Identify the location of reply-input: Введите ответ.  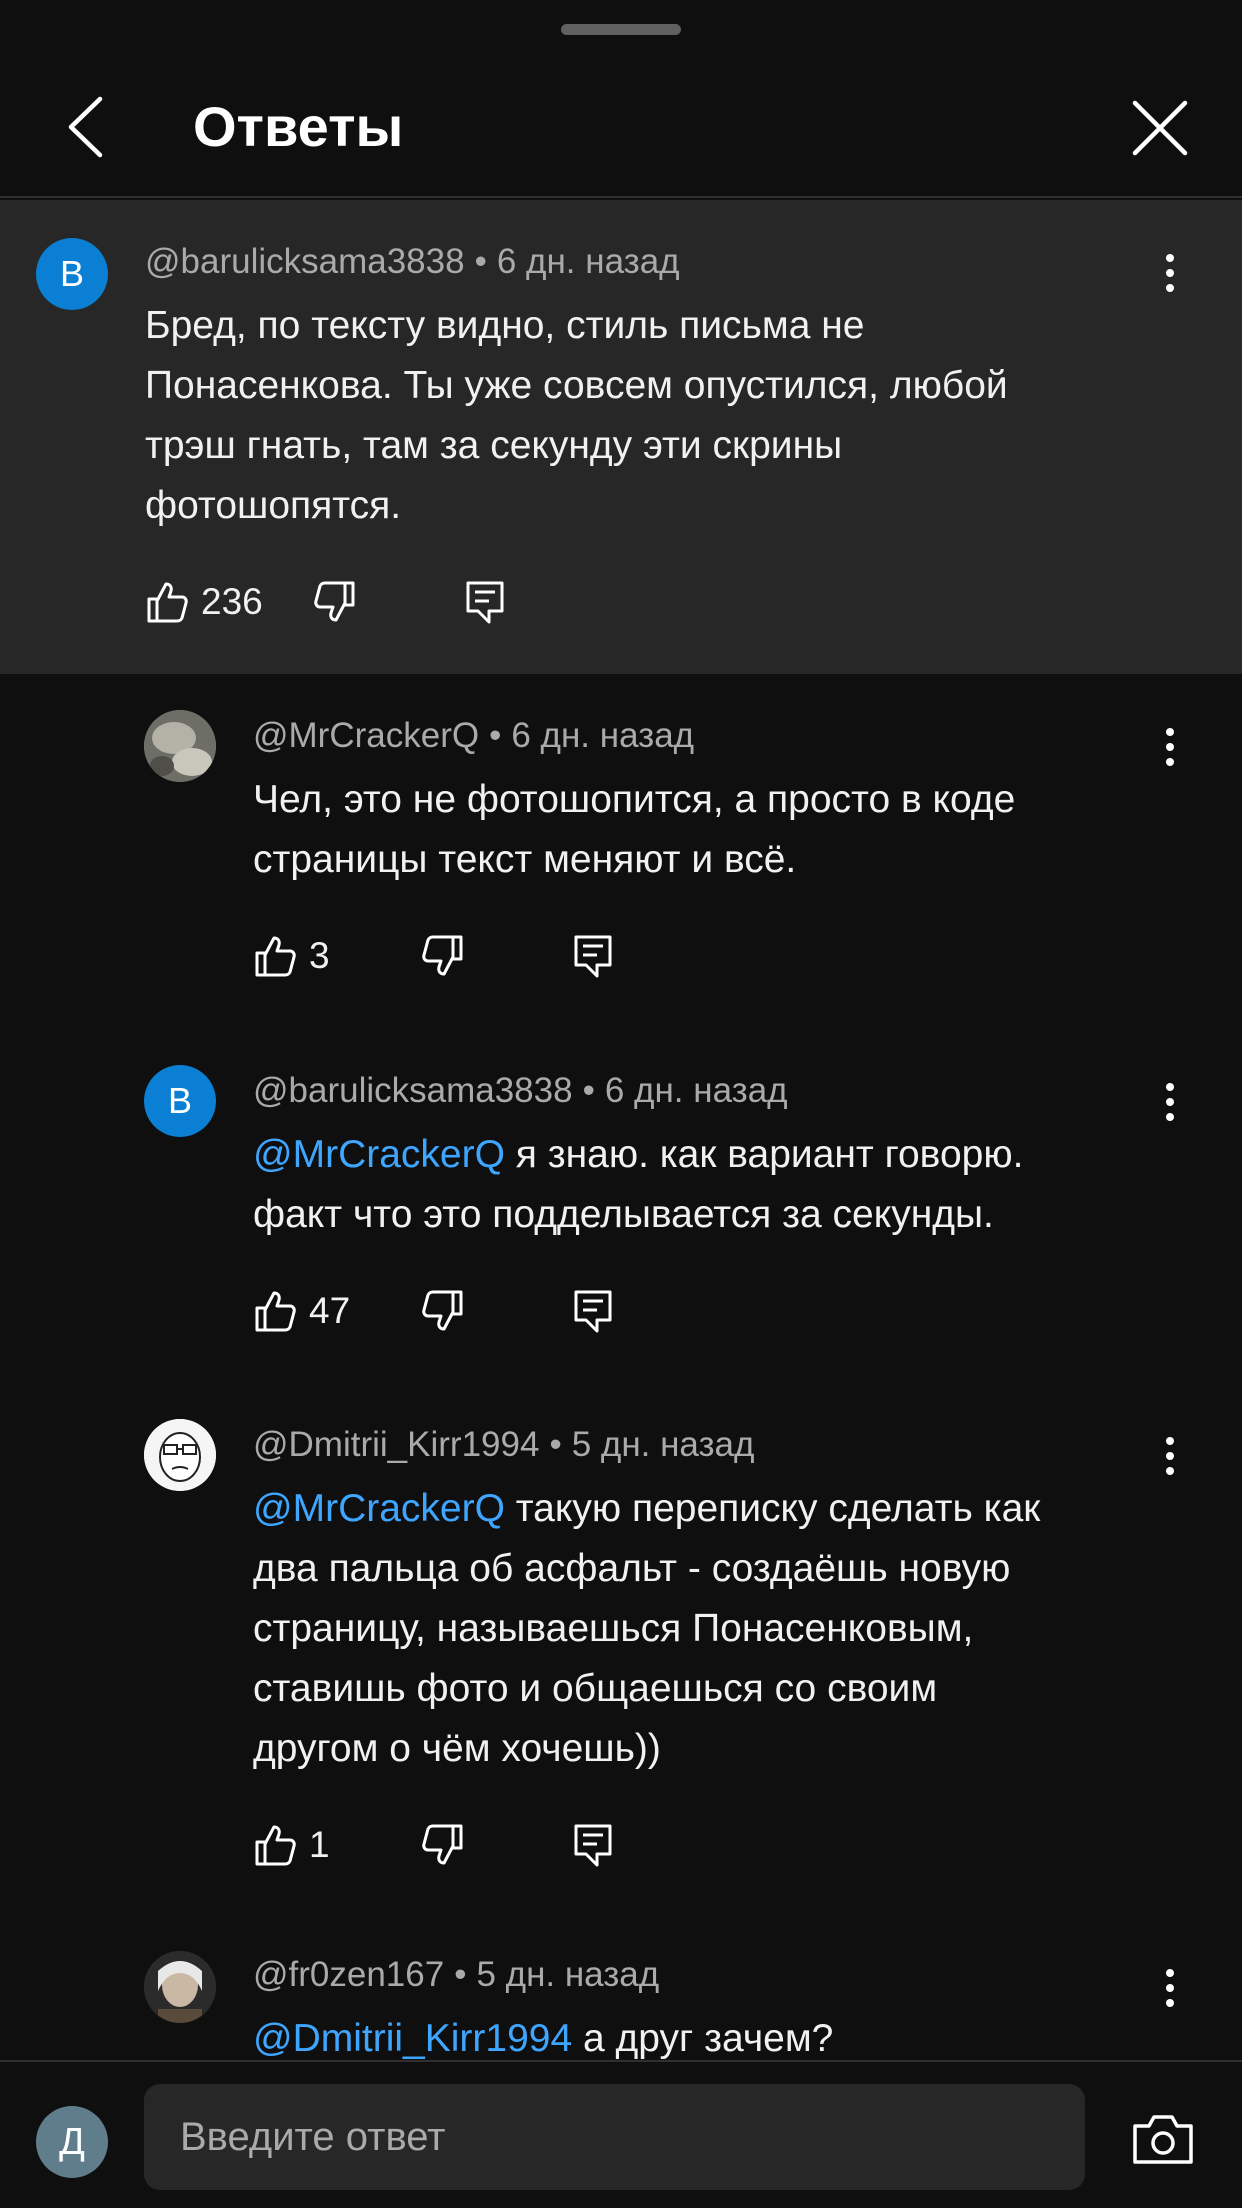
(614, 2137).